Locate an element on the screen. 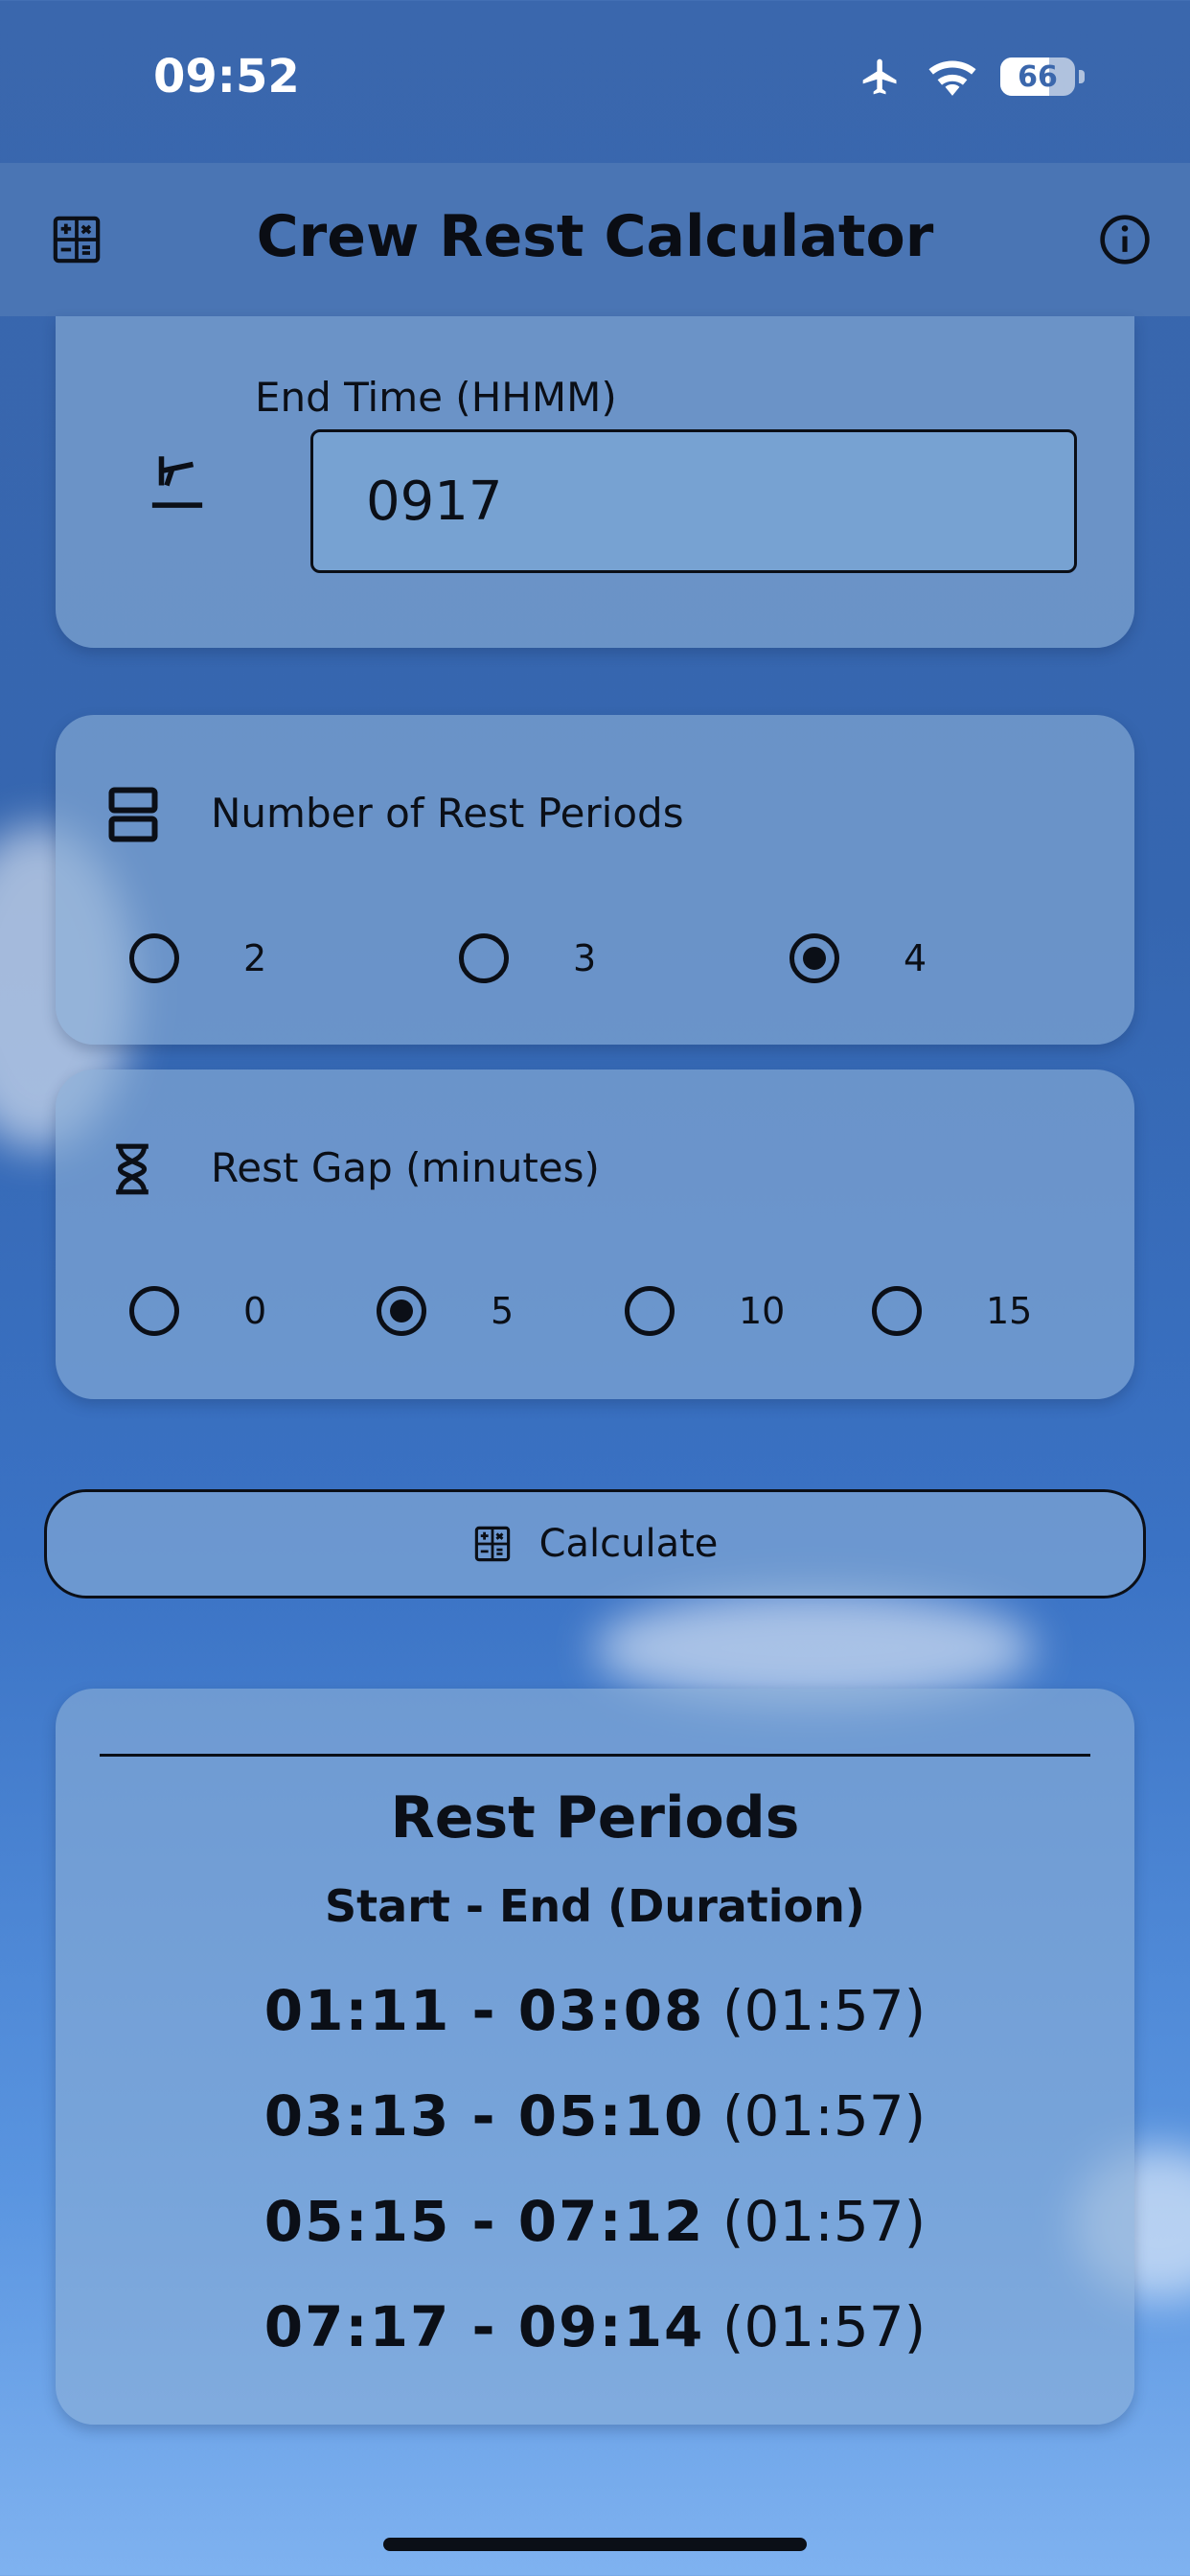  page-title: Crew Rest Calculator is located at coordinates (595, 236).